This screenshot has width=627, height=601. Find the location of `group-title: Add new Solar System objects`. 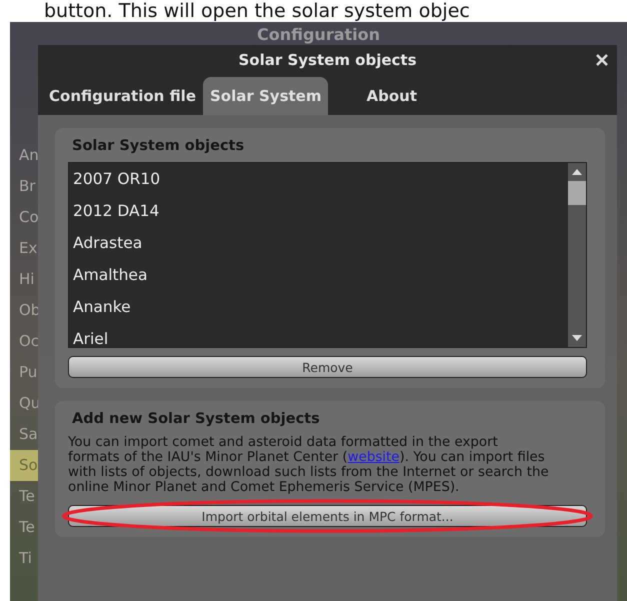

group-title: Add new Solar System objects is located at coordinates (196, 419).